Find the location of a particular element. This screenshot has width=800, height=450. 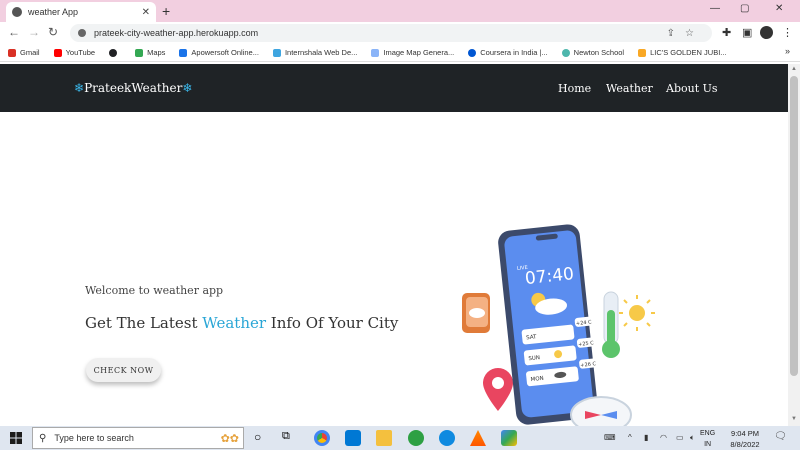

share-and-star-icons: ⇪☆ is located at coordinates (685, 33).